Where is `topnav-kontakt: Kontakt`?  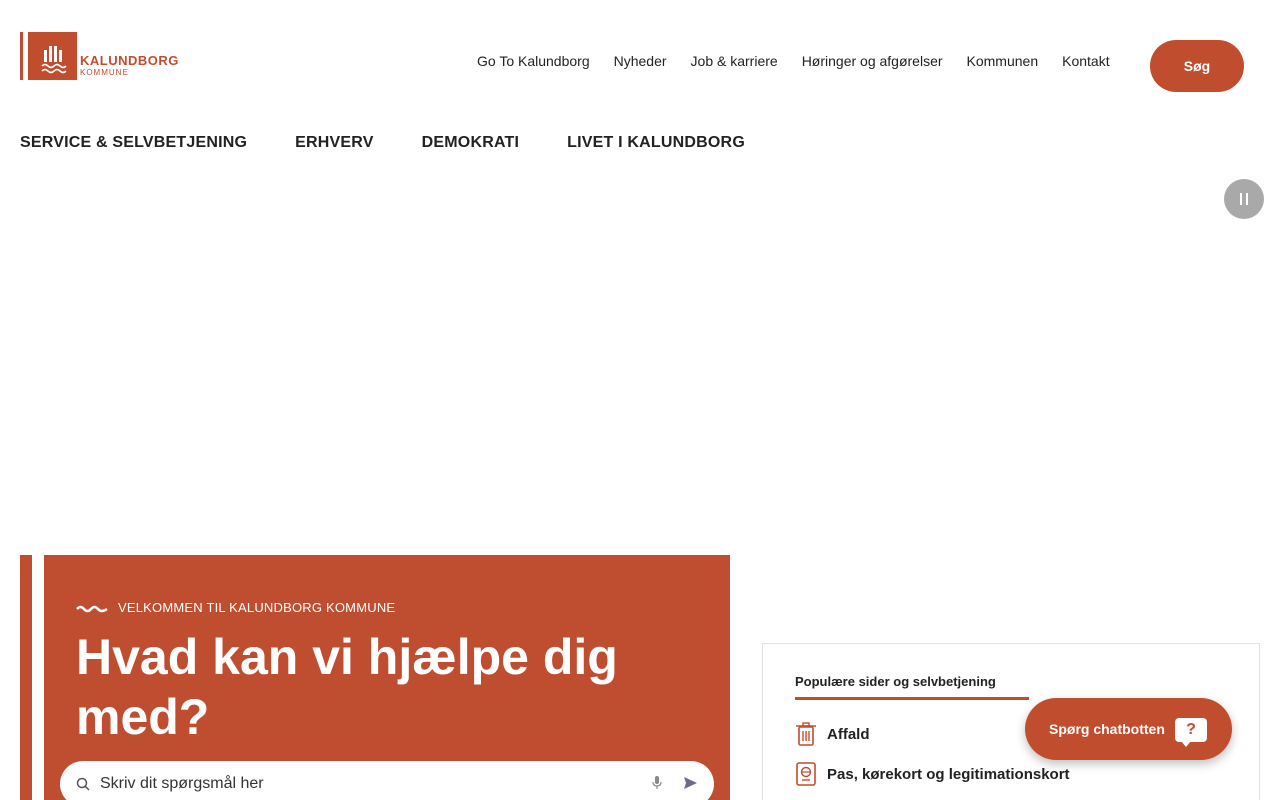 topnav-kontakt: Kontakt is located at coordinates (1085, 61).